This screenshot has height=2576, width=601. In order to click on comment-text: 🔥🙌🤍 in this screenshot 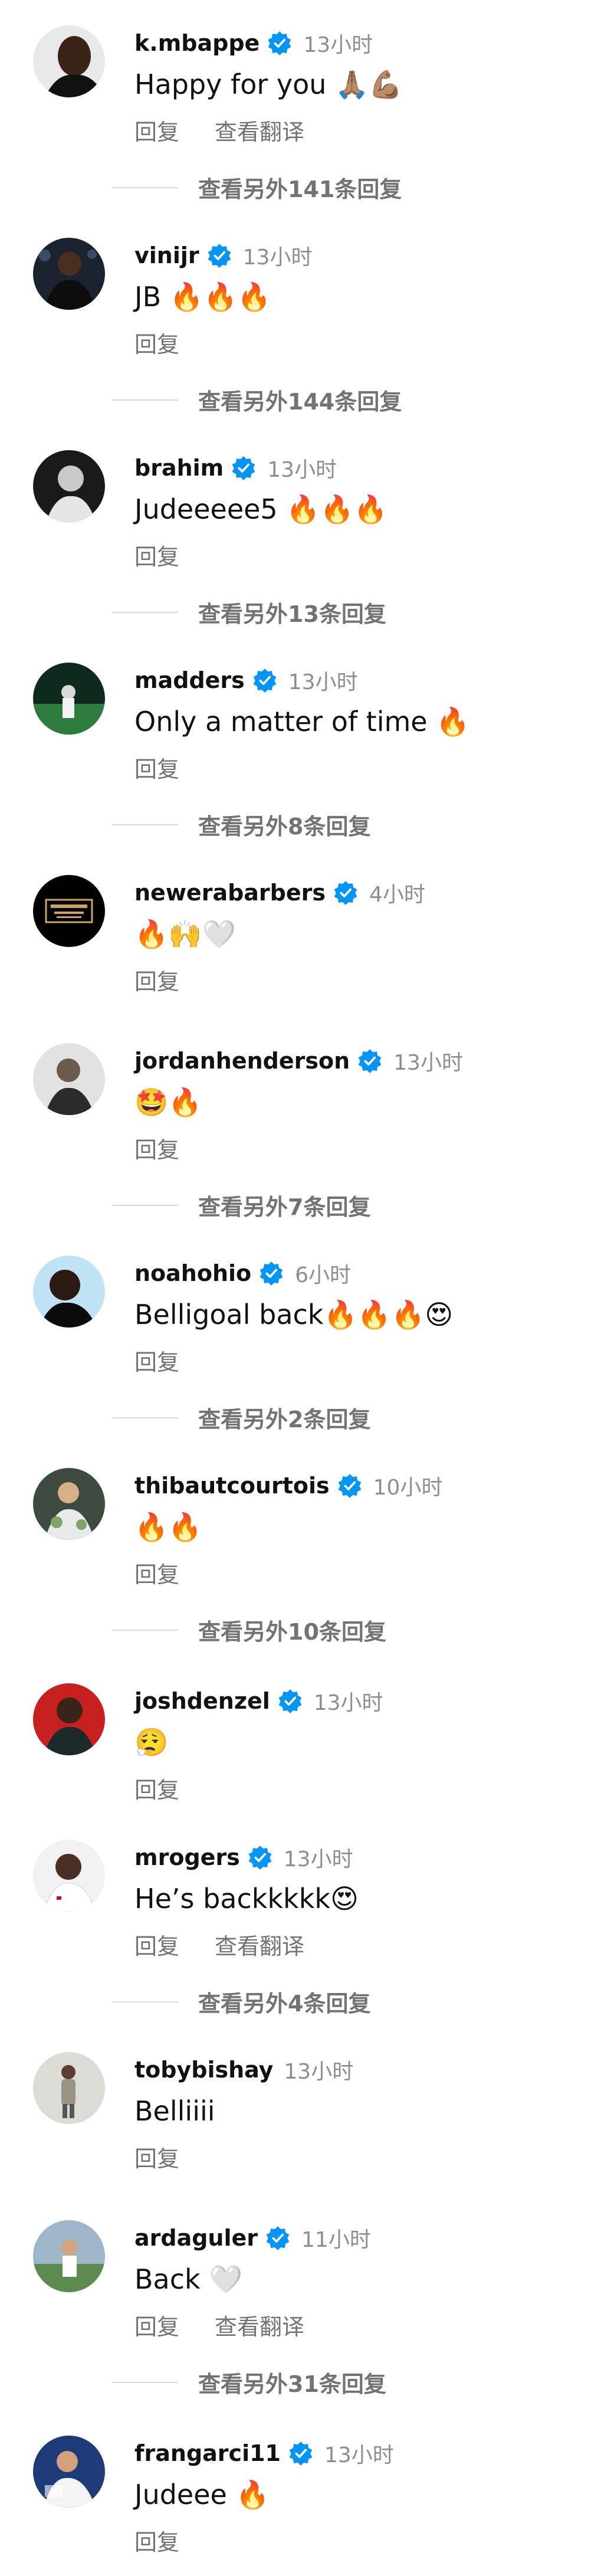, I will do `click(185, 934)`.